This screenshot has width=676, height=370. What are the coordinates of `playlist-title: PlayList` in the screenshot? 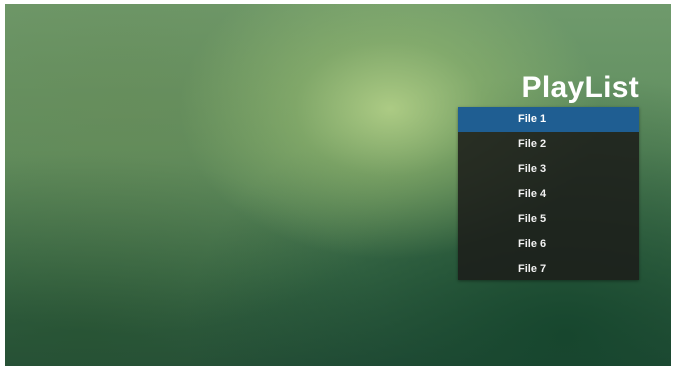 It's located at (580, 87).